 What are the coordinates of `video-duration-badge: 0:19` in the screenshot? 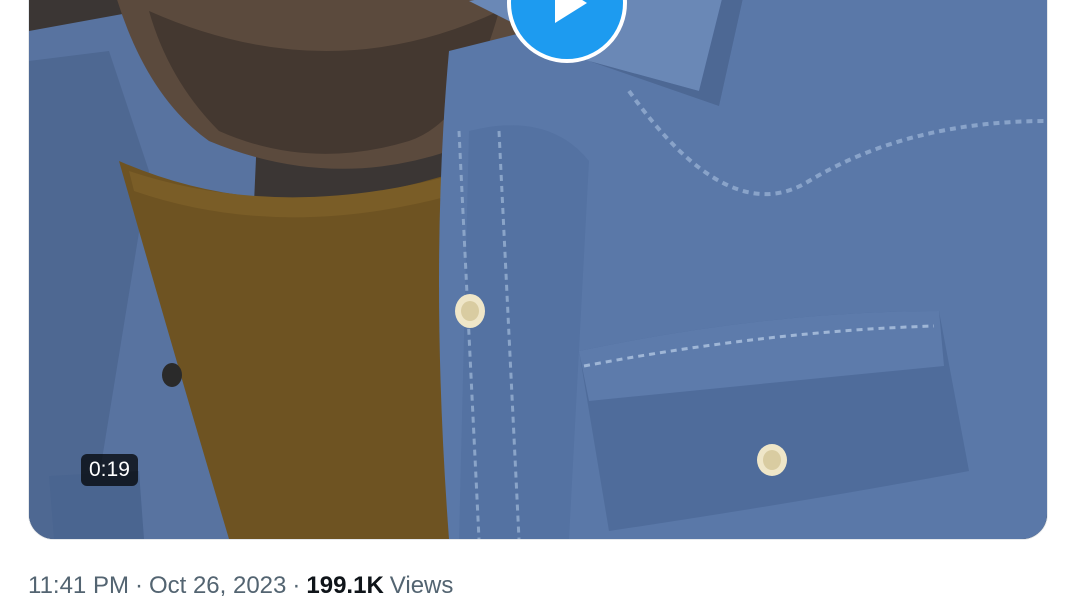 It's located at (109, 470).